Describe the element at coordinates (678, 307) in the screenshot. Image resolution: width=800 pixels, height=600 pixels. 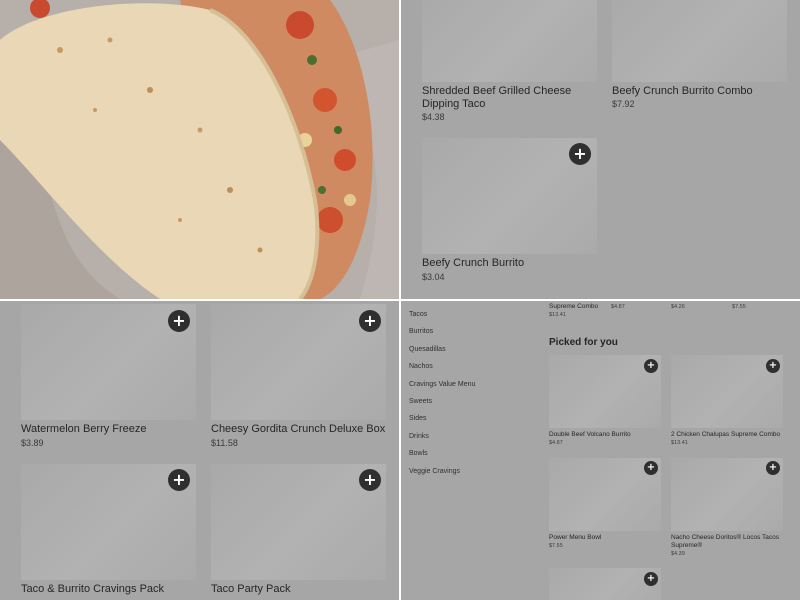
I see `menu-item-price: $4.26` at that location.